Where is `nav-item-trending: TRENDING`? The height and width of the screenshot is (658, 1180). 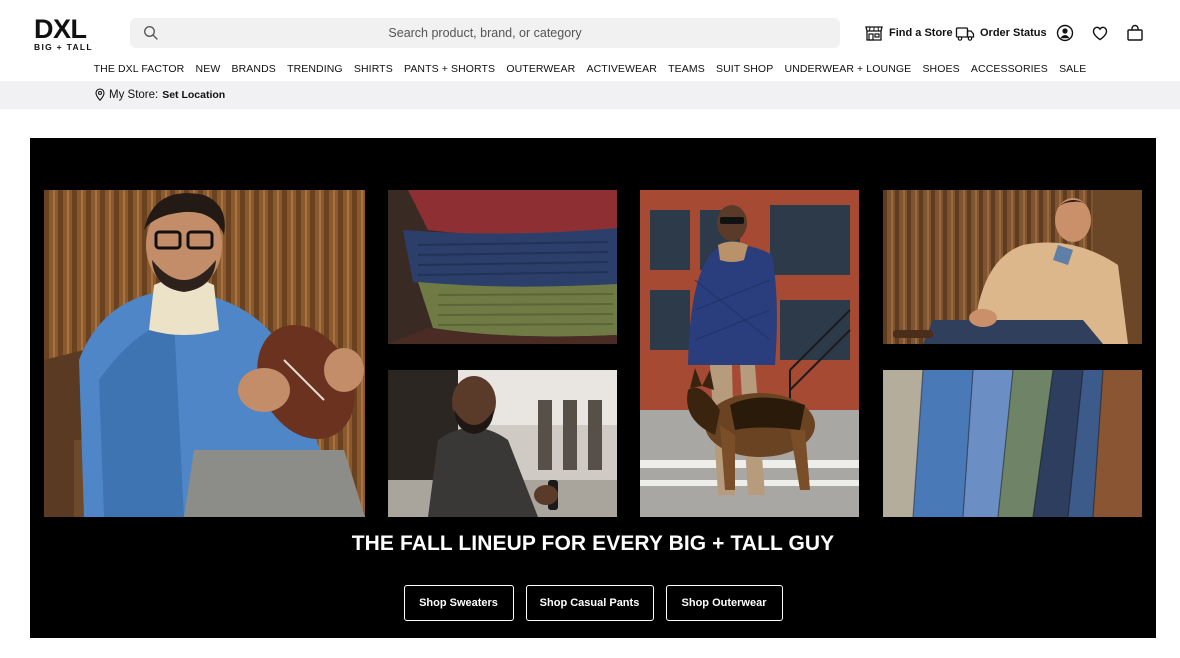
nav-item-trending: TRENDING is located at coordinates (314, 70).